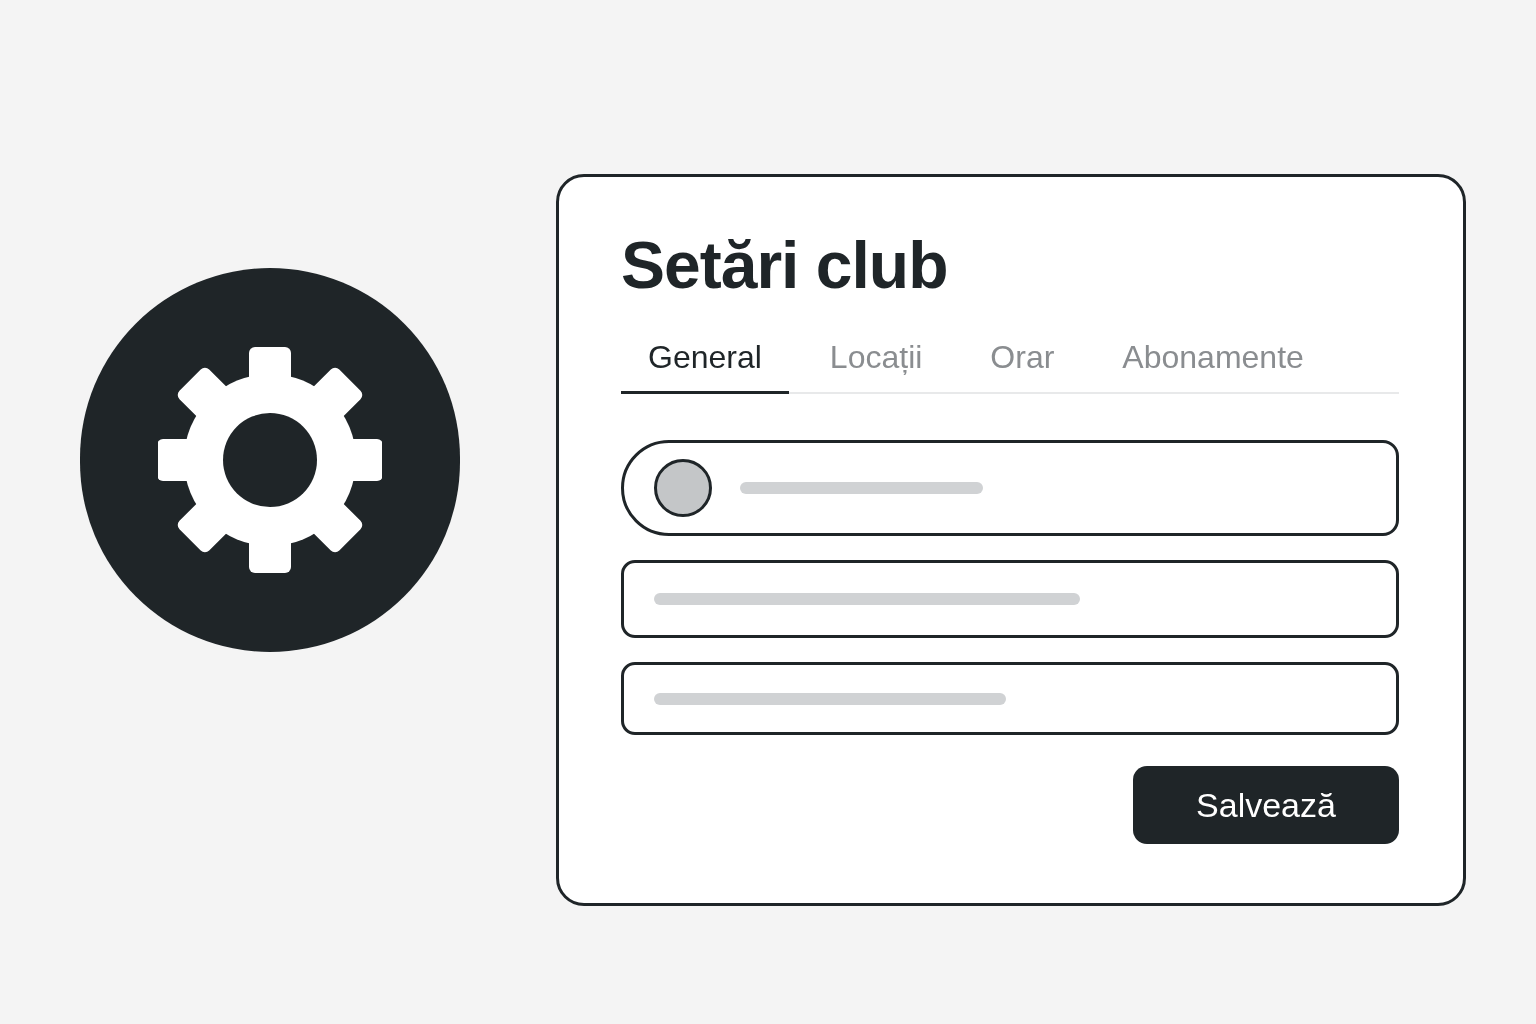  What do you see at coordinates (1010, 488) in the screenshot?
I see `profile-field` at bounding box center [1010, 488].